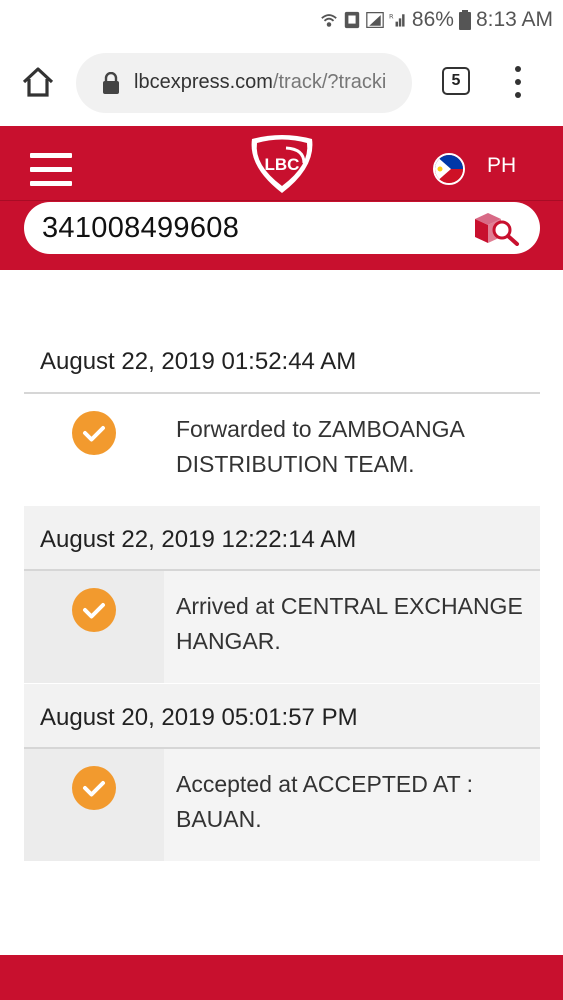  Describe the element at coordinates (281, 977) in the screenshot. I see `site-footer` at that location.